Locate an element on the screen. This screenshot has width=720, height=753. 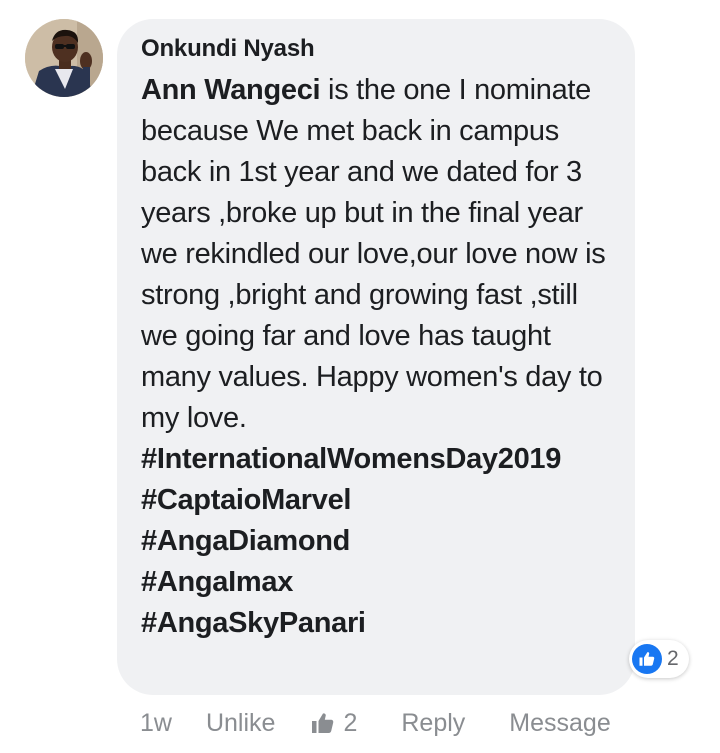
unlike-button: Unlike is located at coordinates (240, 723).